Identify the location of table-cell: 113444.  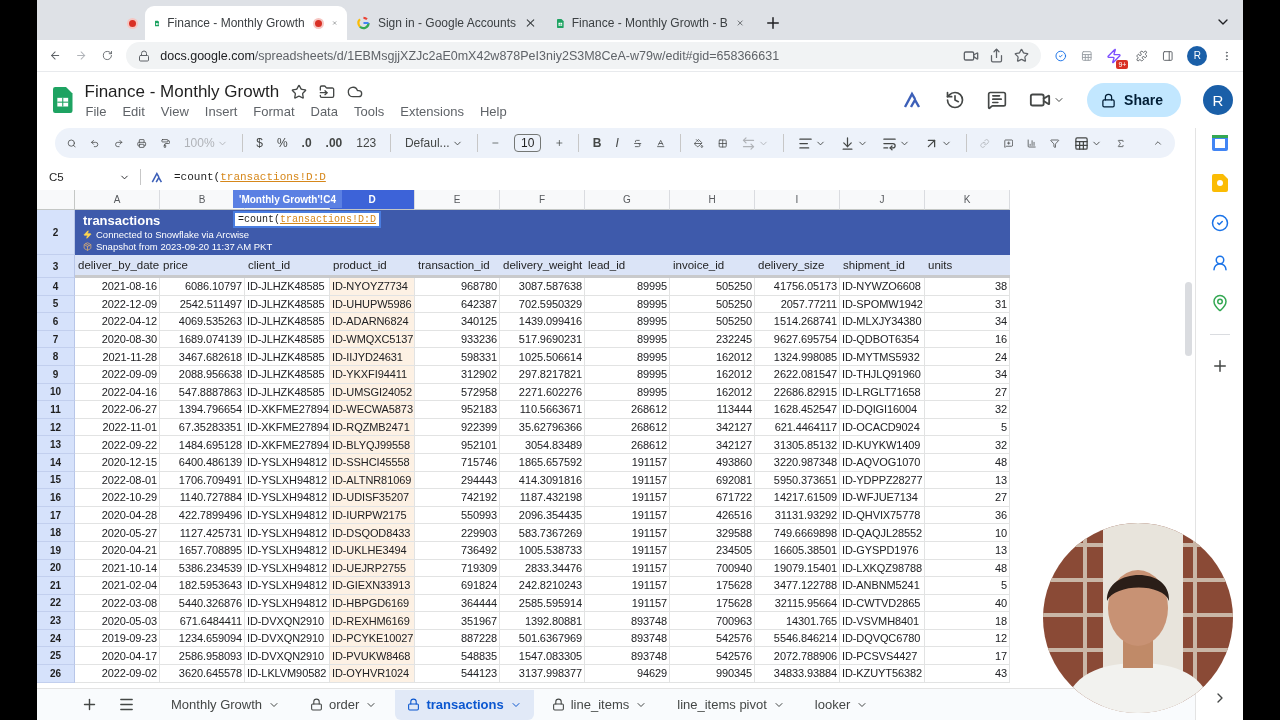
(712, 410).